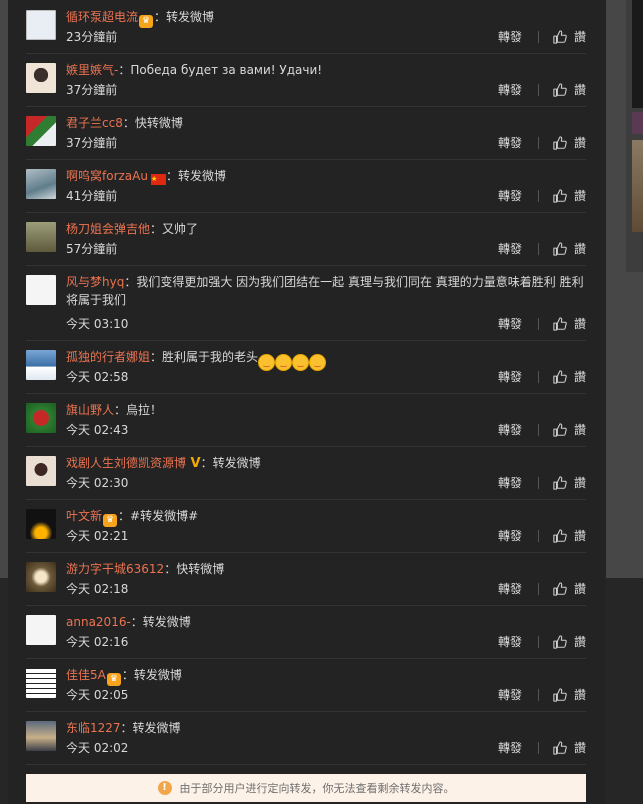 The width and height of the screenshot is (643, 804). I want to click on user-name-link: 君子兰cc8, so click(94, 123).